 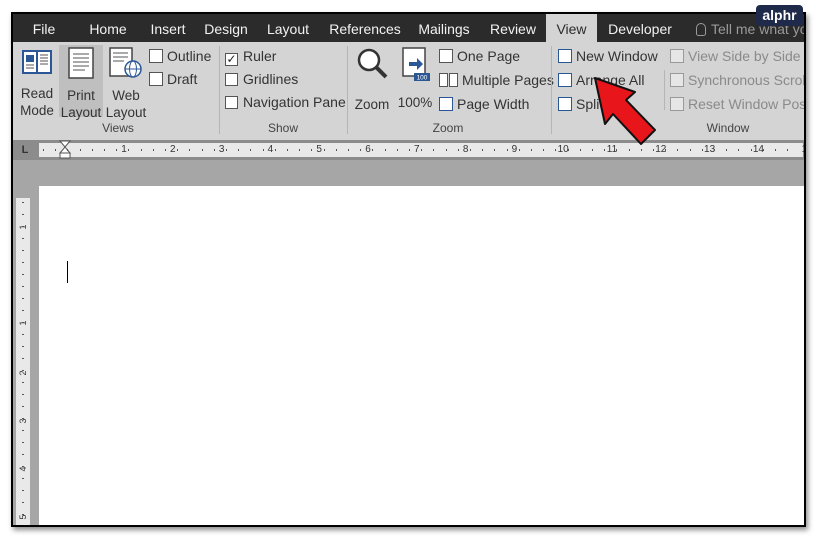 I want to click on web-layout-icon, so click(x=125, y=62).